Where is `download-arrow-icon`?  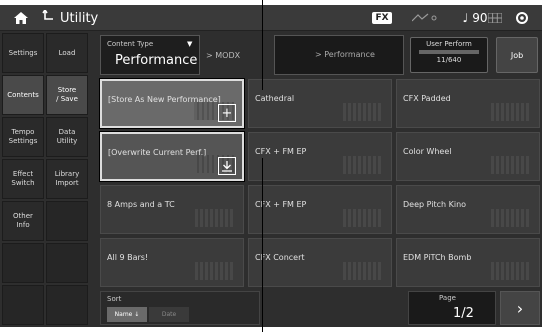
download-arrow-icon is located at coordinates (227, 166).